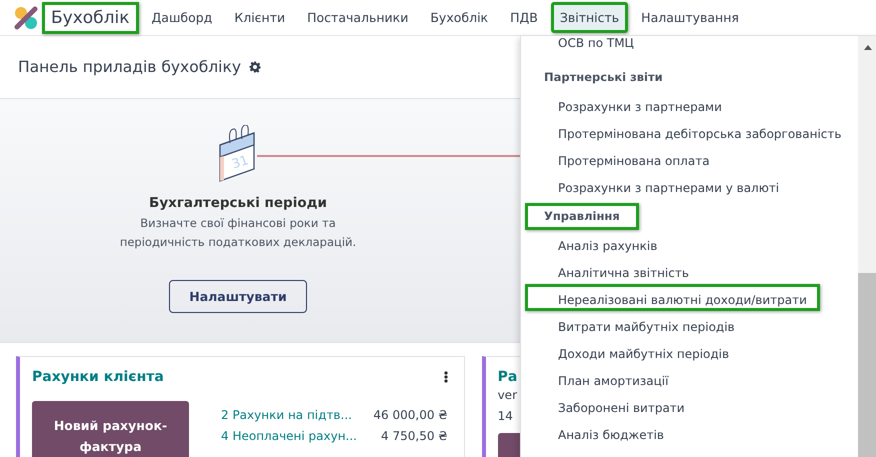 This screenshot has height=457, width=876. I want to click on scrollbar, so click(867, 246).